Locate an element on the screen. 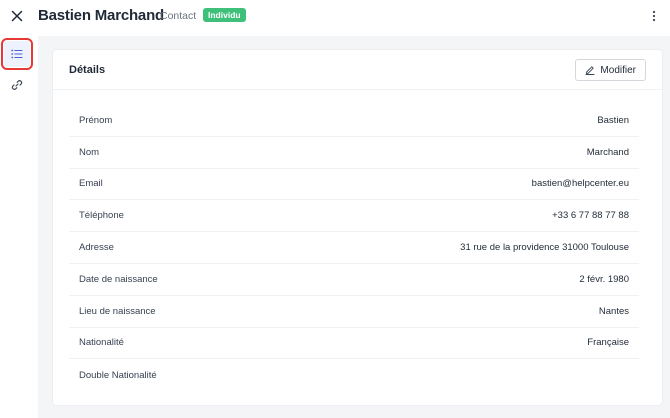 This screenshot has height=418, width=670. sidebar is located at coordinates (19, 227).